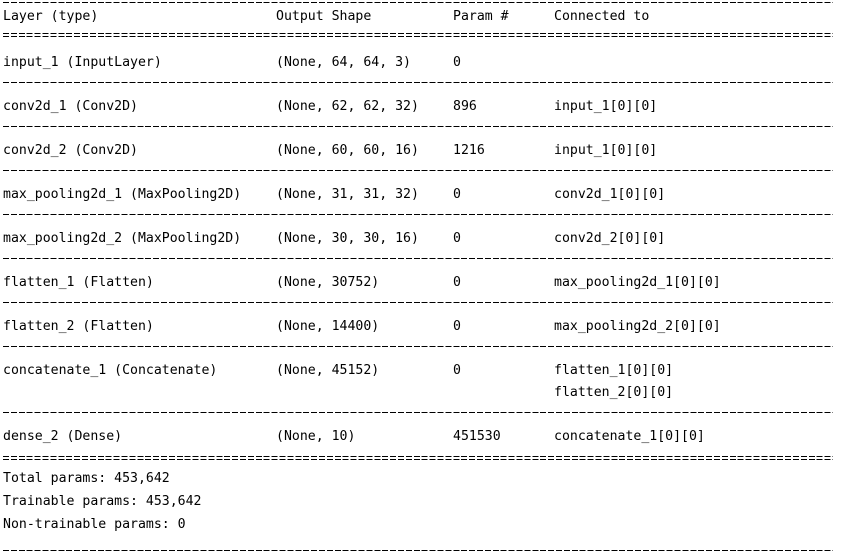 This screenshot has height=560, width=841. I want to click on column-header-layer: Layer (type), so click(51, 16).